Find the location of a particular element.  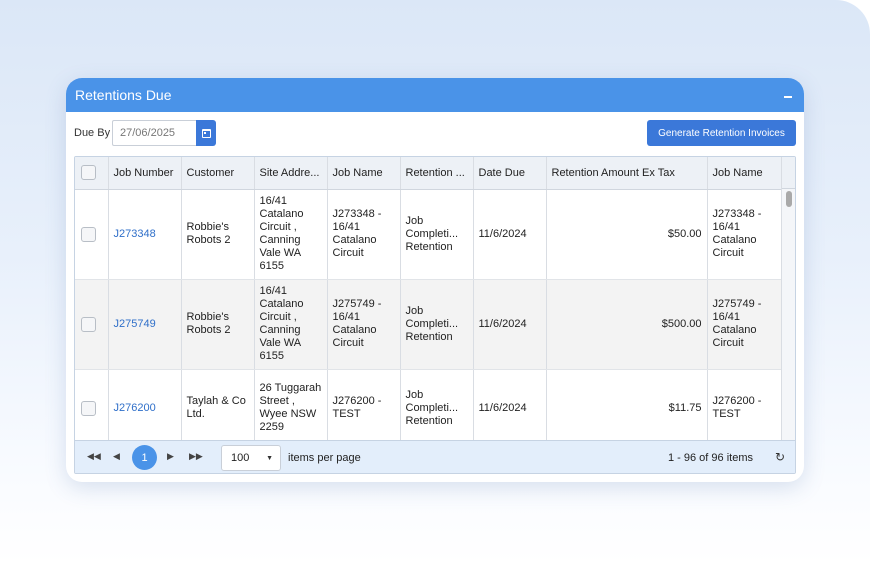

calendar-icon is located at coordinates (206, 133).